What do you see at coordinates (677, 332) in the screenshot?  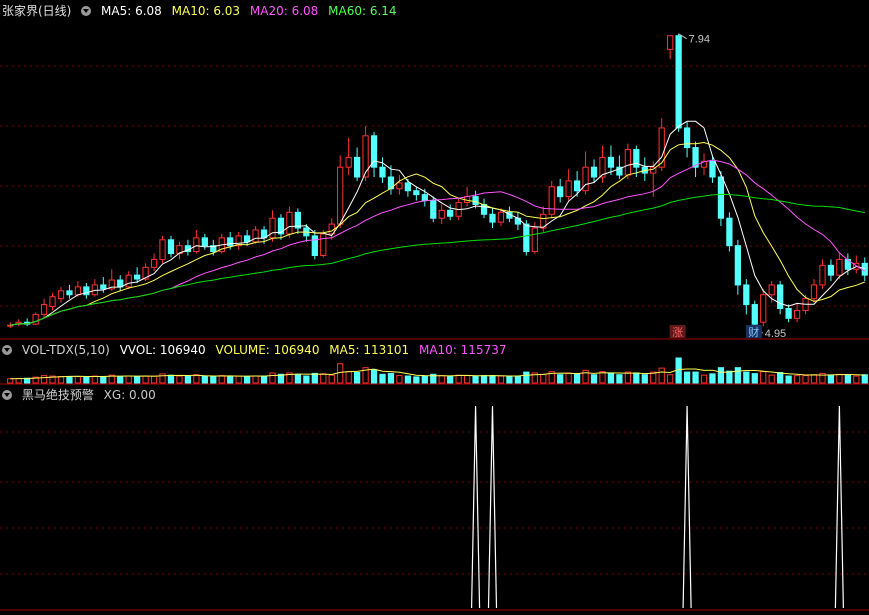 I see `event-marker-zhang-text: 涨` at bounding box center [677, 332].